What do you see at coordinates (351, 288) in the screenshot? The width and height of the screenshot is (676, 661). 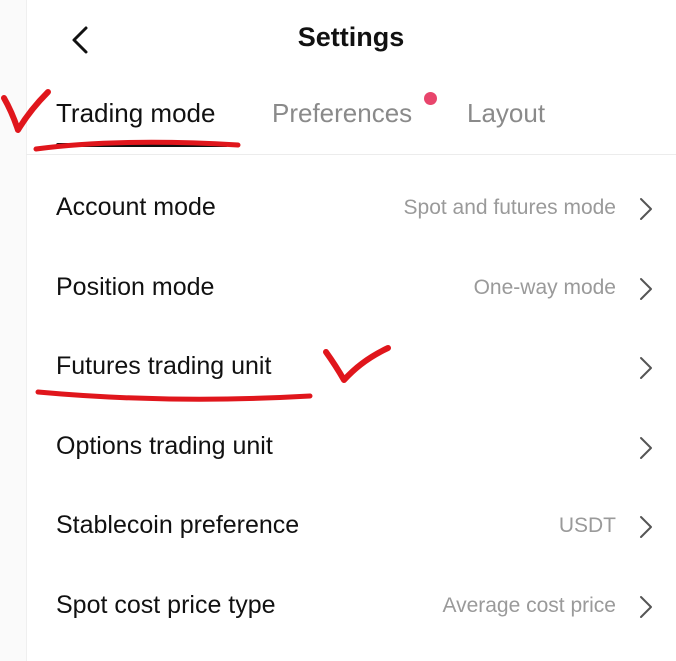 I see `setting-row-position-mode: Position mode One-way mode` at bounding box center [351, 288].